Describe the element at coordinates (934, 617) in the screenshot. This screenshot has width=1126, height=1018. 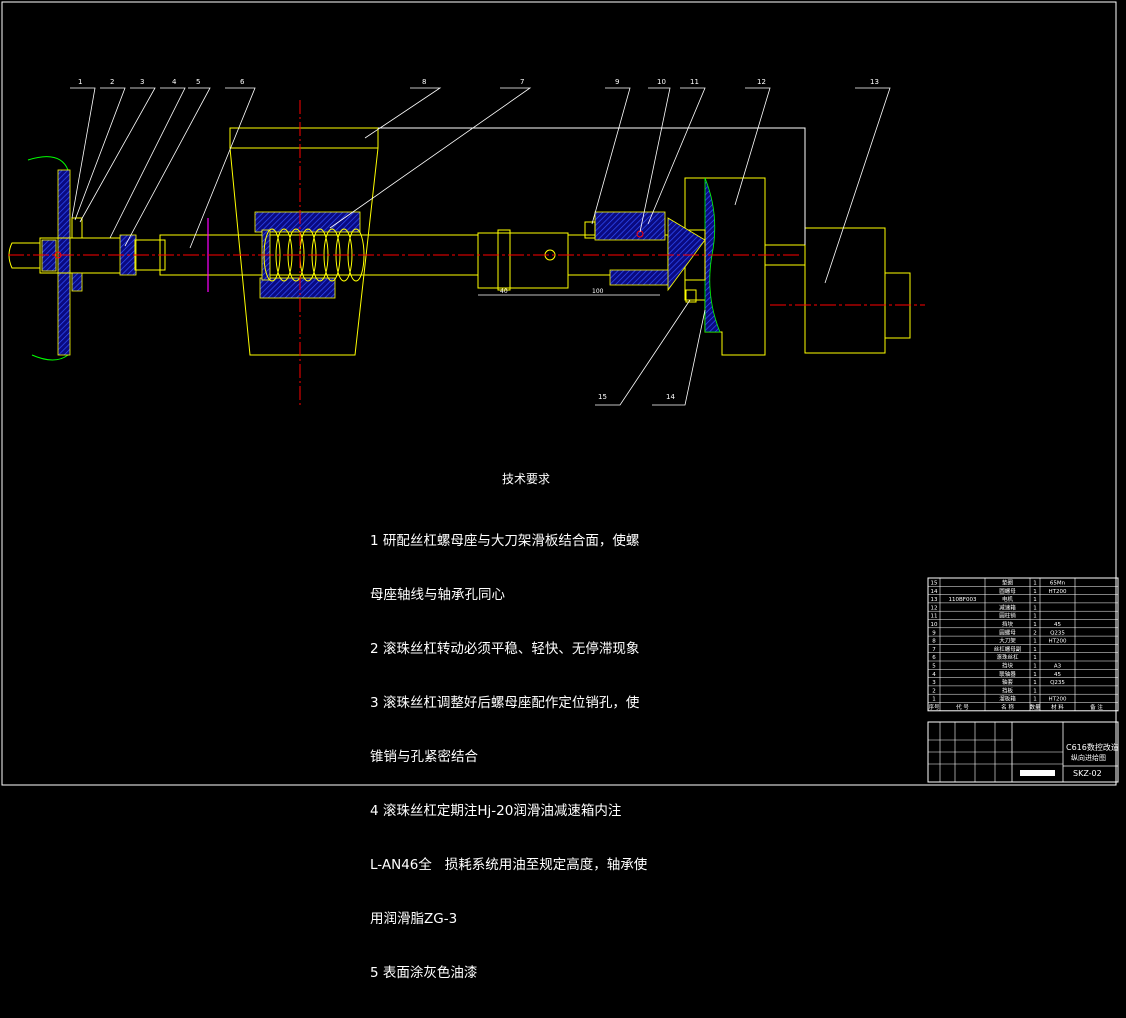
I see `parts-cell-no: 11` at that location.